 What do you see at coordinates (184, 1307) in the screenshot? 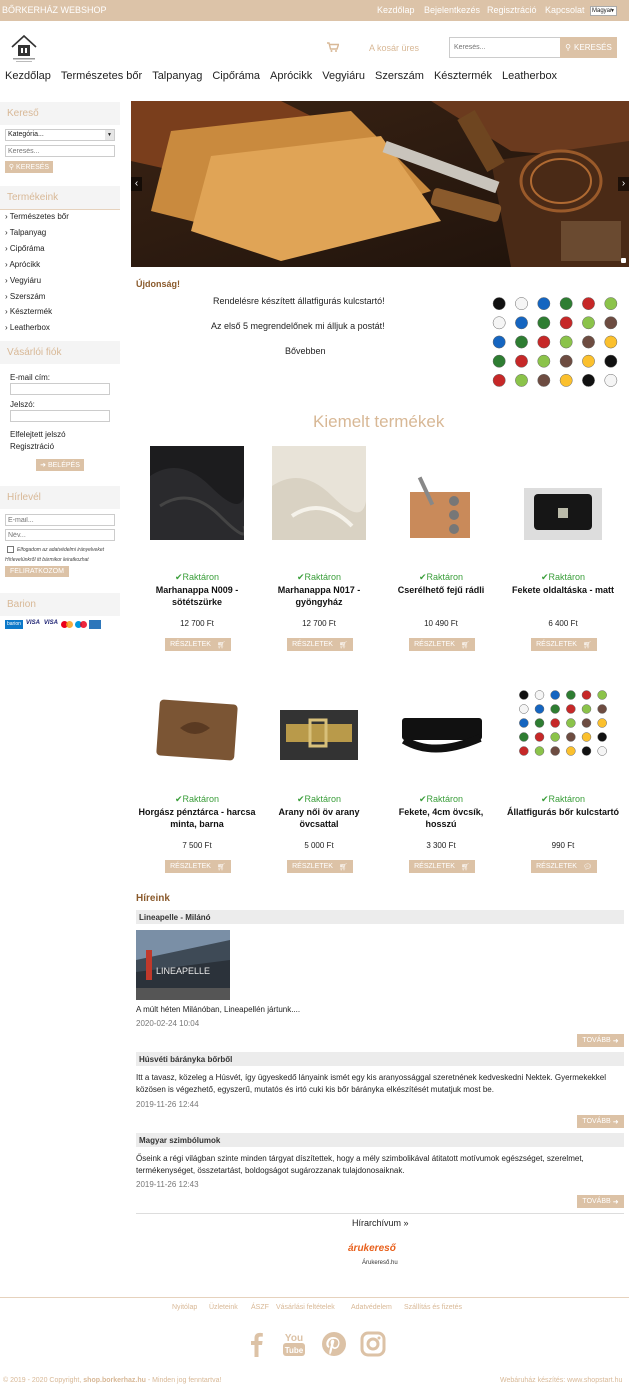
I see `footer-link-home: Nyitólap` at bounding box center [184, 1307].